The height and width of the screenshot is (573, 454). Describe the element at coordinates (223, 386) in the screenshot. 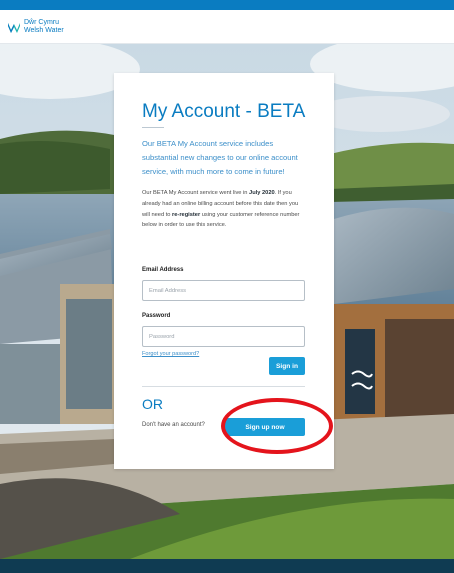

I see `section-divider` at that location.